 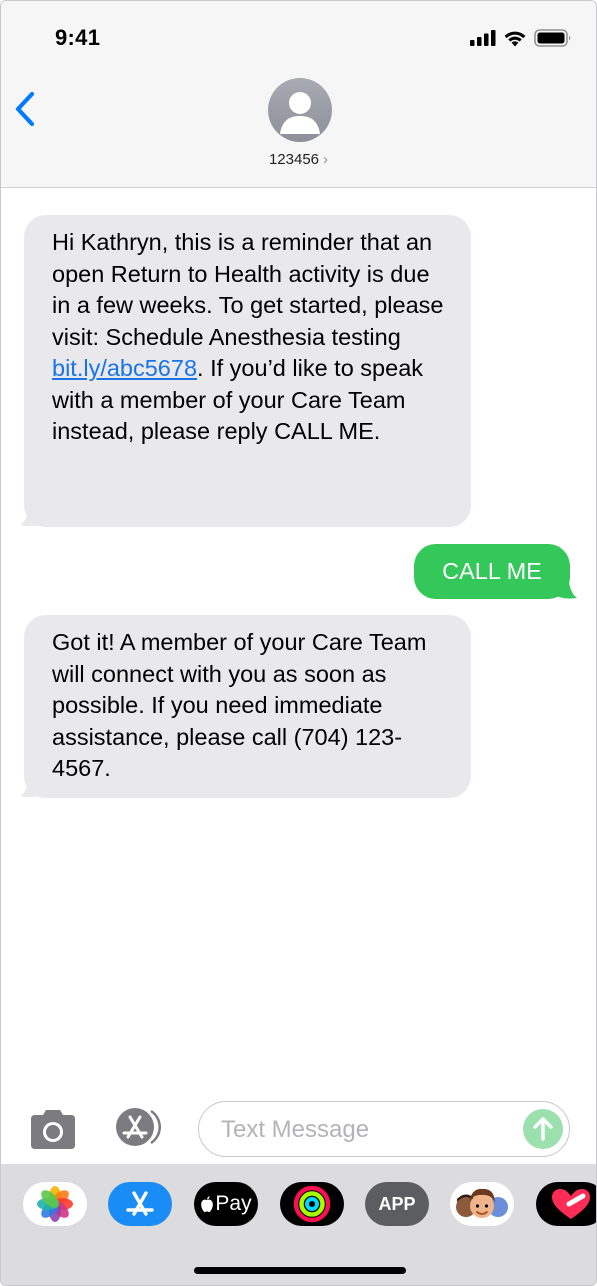 I want to click on apple-pay-app-icon: Pay, so click(x=226, y=1204).